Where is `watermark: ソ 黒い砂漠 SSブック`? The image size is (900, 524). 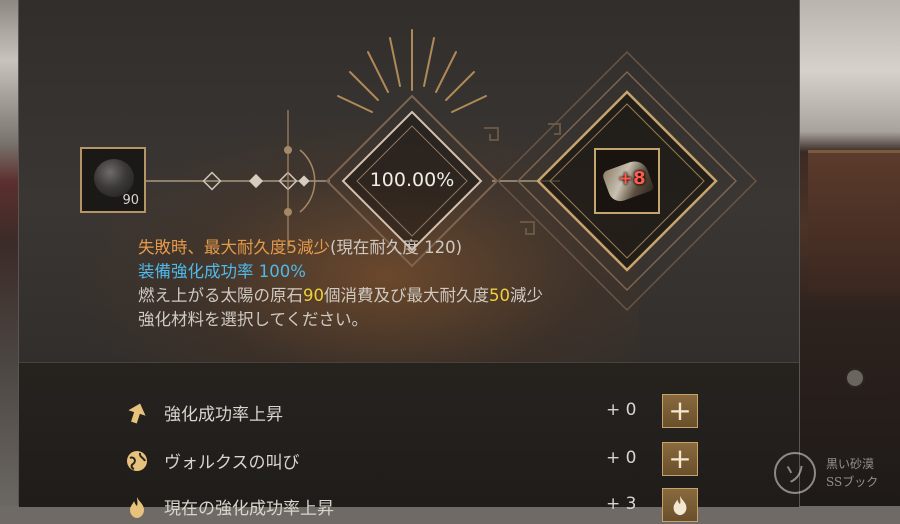
watermark: ソ 黒い砂漠 SSブック is located at coordinates (834, 475).